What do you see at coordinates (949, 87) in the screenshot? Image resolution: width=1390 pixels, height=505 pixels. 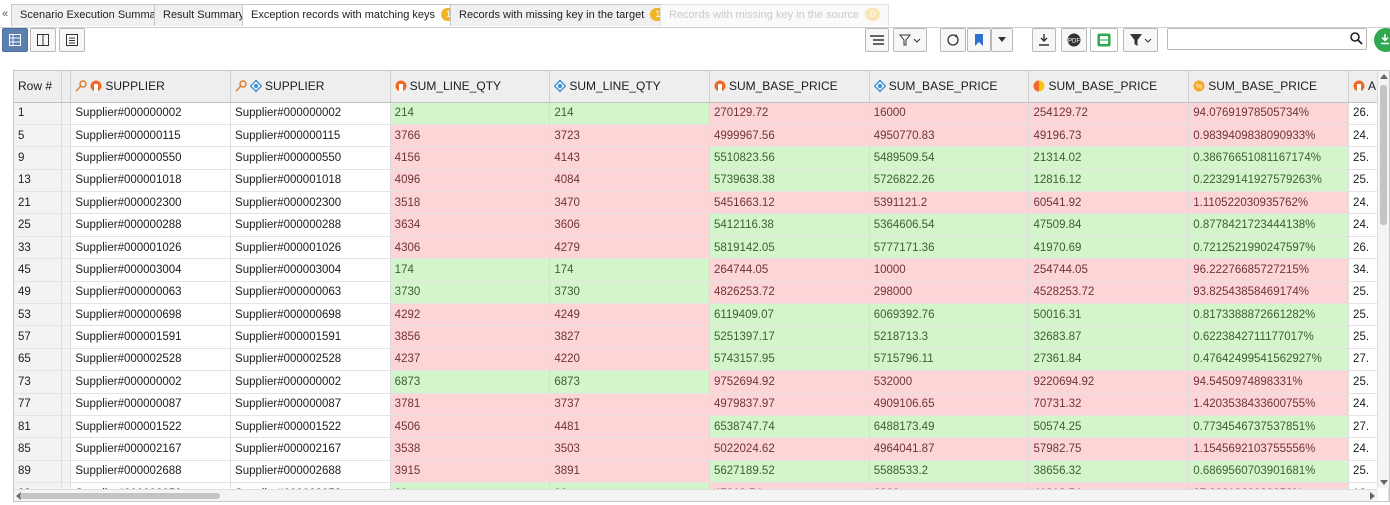 I see `column-header-sum-base-price-target: SUM_BASE_PRICE` at bounding box center [949, 87].